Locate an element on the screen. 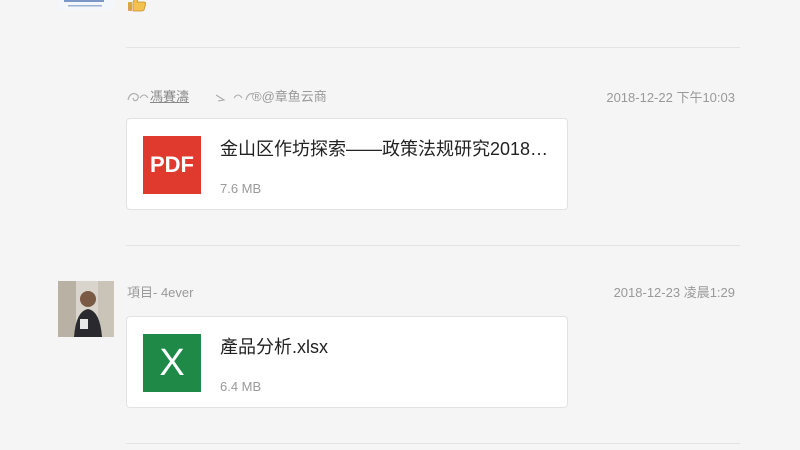 This screenshot has width=800, height=450. file-size: 6.4 MB is located at coordinates (241, 386).